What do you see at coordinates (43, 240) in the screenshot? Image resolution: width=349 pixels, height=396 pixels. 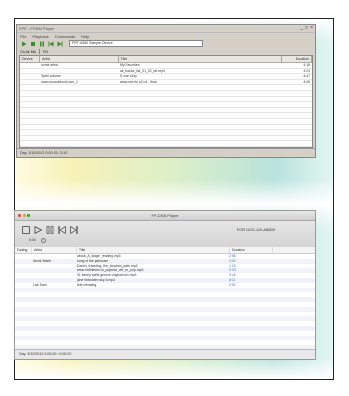 I see `repeat-icon` at bounding box center [43, 240].